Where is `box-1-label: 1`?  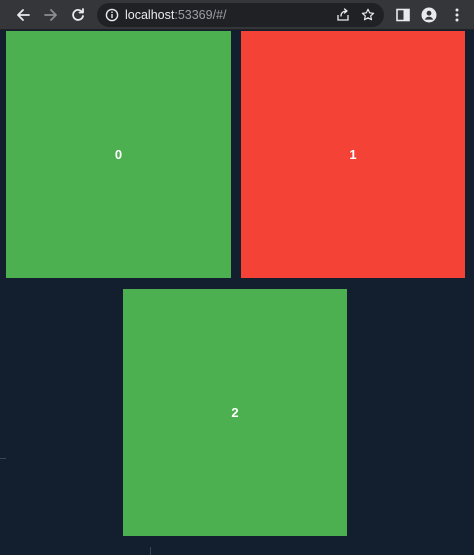
box-1-label: 1 is located at coordinates (353, 154).